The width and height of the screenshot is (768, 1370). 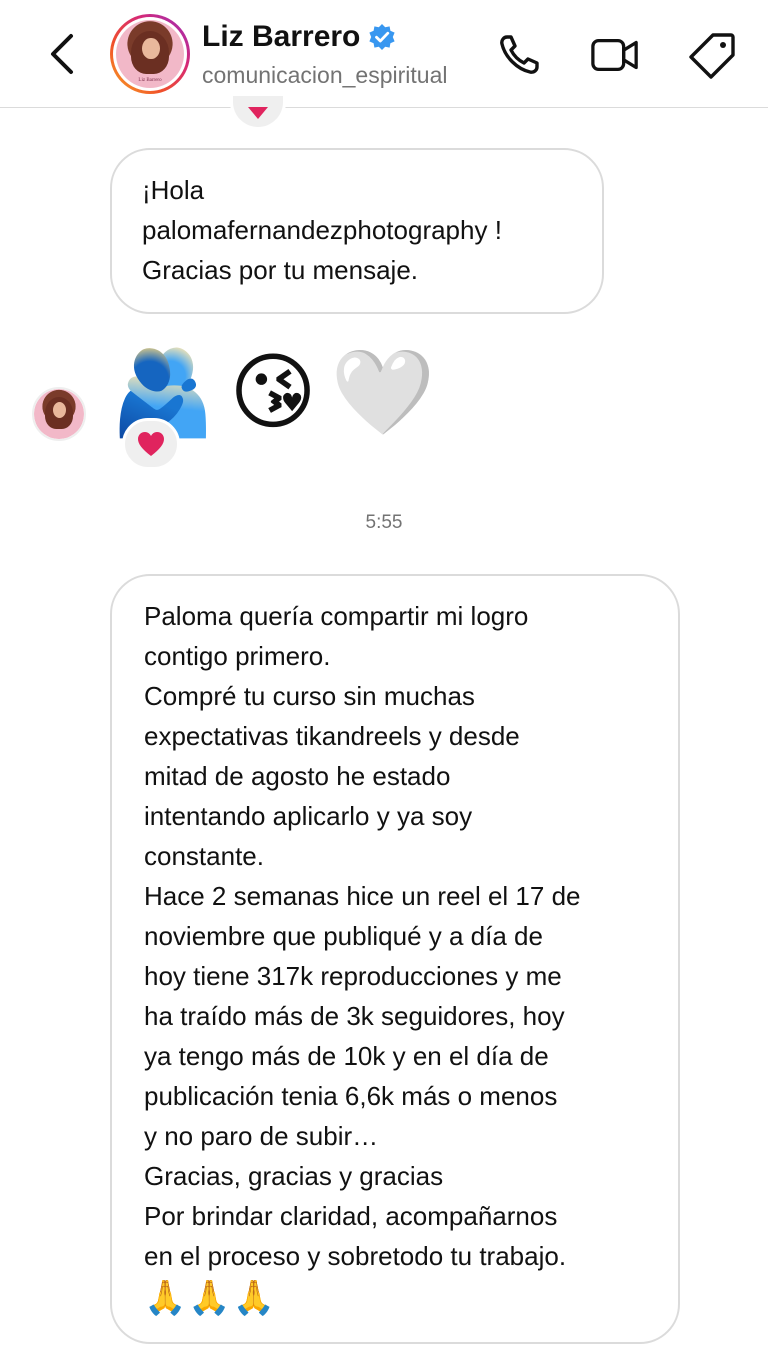 What do you see at coordinates (343, 936) in the screenshot?
I see `message-line: noviembre que publiqué y a día de` at bounding box center [343, 936].